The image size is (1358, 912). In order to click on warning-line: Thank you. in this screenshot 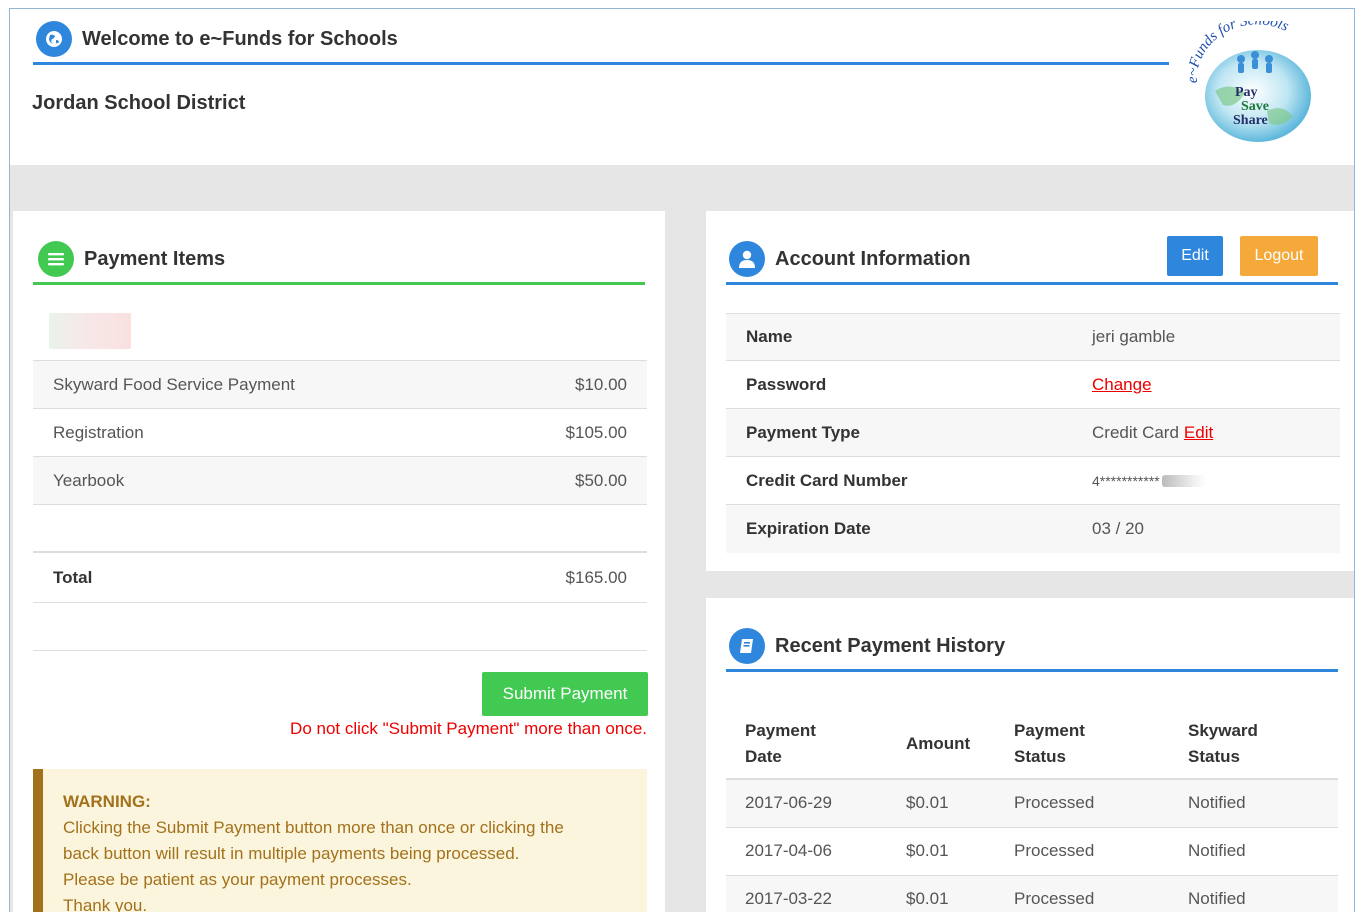, I will do `click(105, 904)`.